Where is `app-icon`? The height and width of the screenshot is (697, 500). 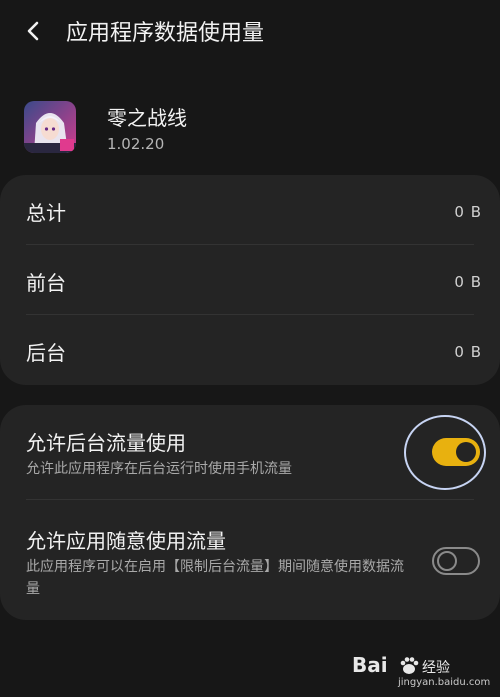
app-icon is located at coordinates (50, 127).